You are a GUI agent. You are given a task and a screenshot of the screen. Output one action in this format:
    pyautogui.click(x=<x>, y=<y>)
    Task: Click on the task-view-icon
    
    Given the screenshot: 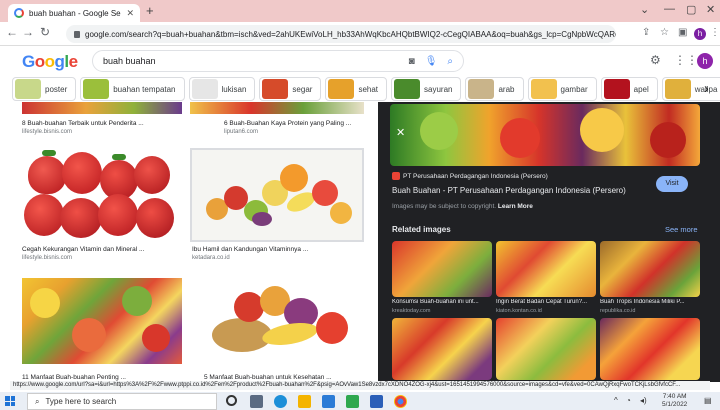 What is the action you would take?
    pyautogui.click(x=256, y=401)
    